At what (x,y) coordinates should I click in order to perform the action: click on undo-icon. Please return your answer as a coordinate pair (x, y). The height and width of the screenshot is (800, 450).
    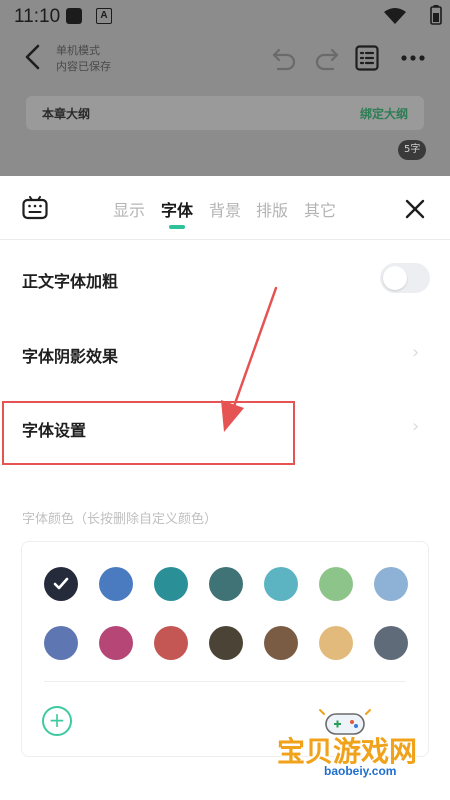
    Looking at the image, I should click on (284, 59).